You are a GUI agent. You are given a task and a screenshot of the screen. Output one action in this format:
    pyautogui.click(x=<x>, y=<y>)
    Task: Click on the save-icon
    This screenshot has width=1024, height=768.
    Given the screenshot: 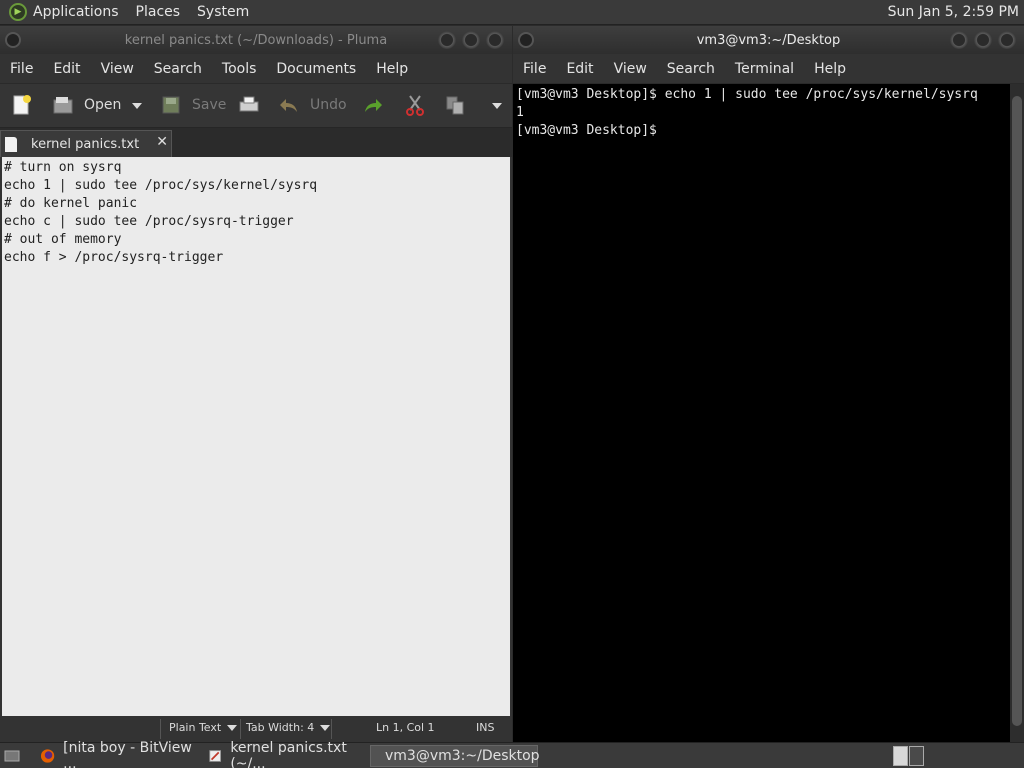 What is the action you would take?
    pyautogui.click(x=171, y=105)
    